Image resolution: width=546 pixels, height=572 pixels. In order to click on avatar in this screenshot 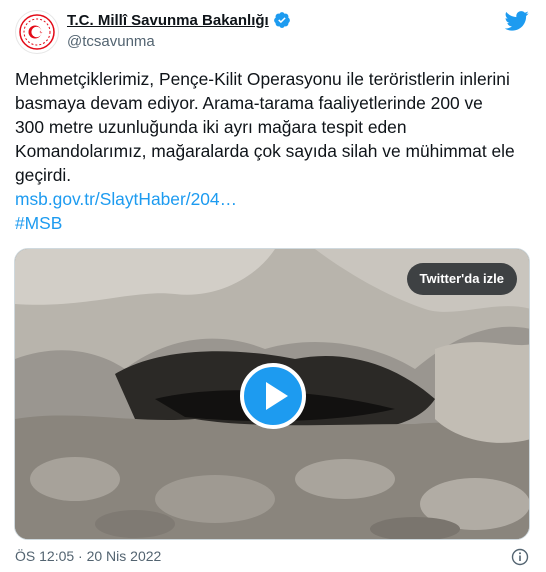, I will do `click(37, 32)`.